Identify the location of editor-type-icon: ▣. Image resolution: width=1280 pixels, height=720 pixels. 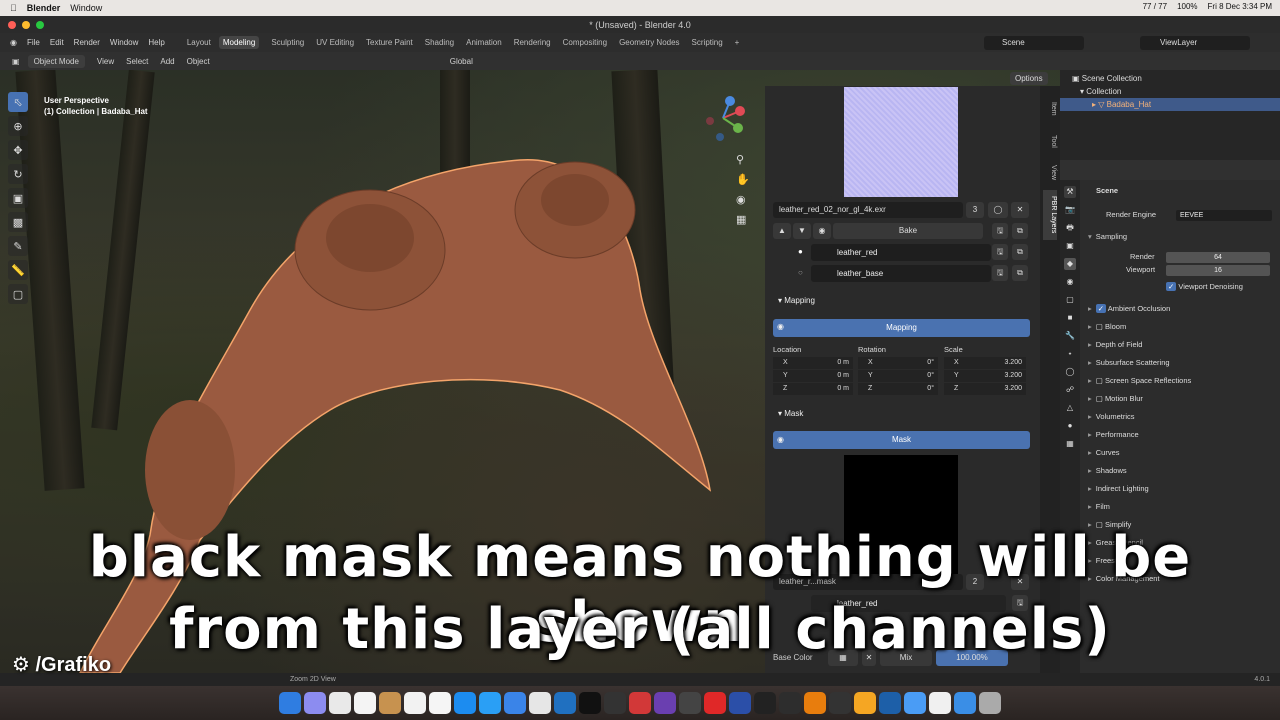
(16, 61).